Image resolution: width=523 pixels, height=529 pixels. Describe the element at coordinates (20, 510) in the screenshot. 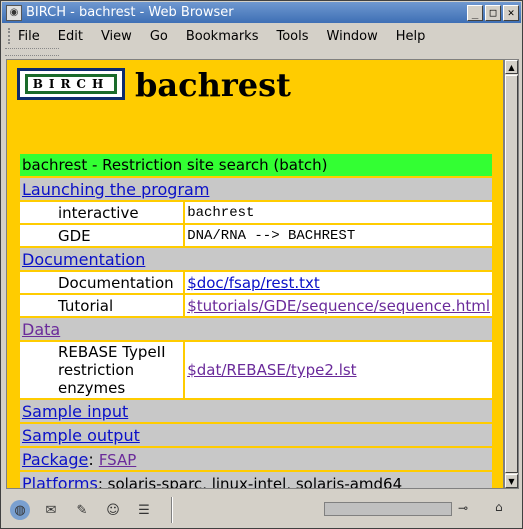

I see `navigator-globe-icon: ◍` at that location.